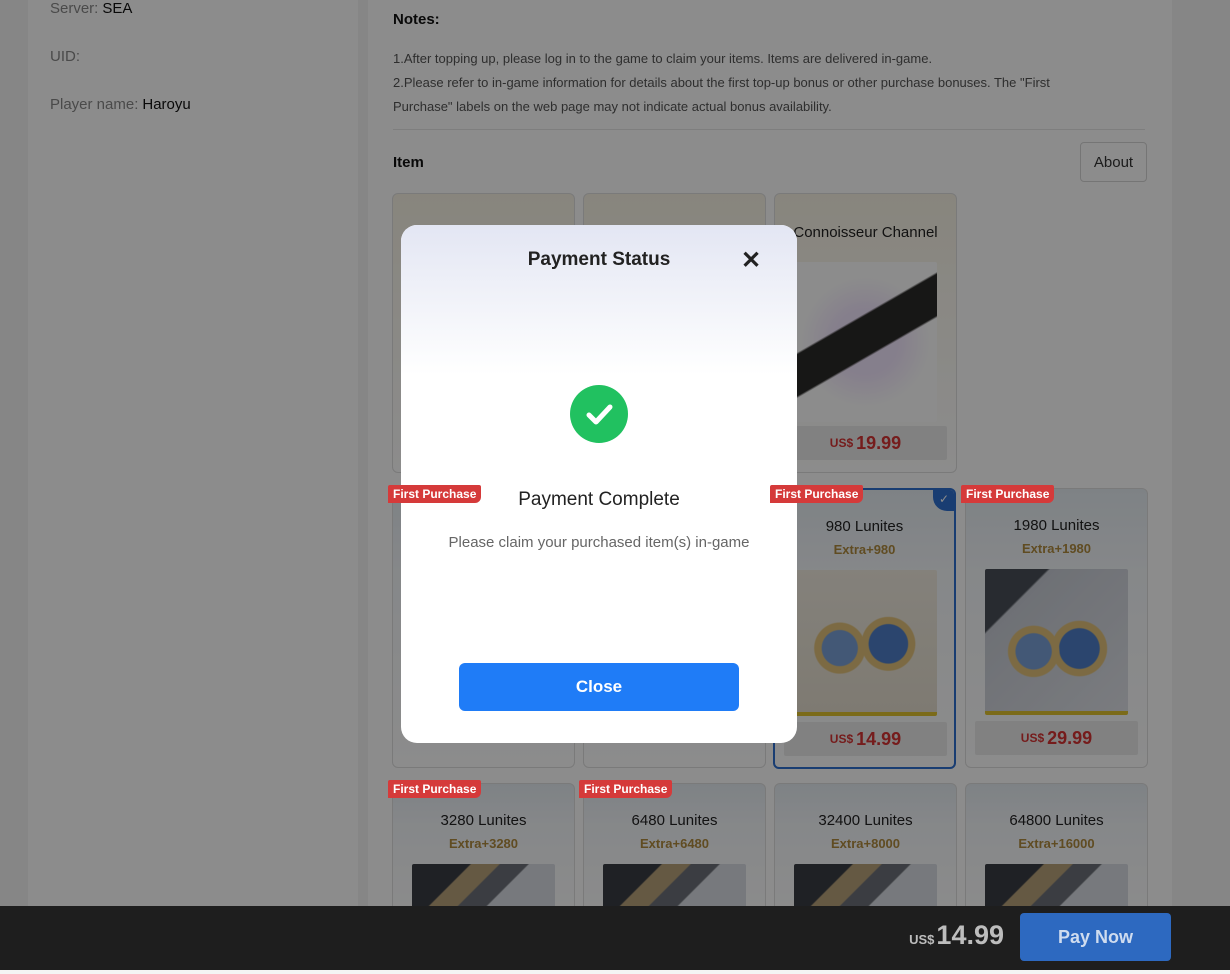  I want to click on modal-close-button: Close, so click(599, 687).